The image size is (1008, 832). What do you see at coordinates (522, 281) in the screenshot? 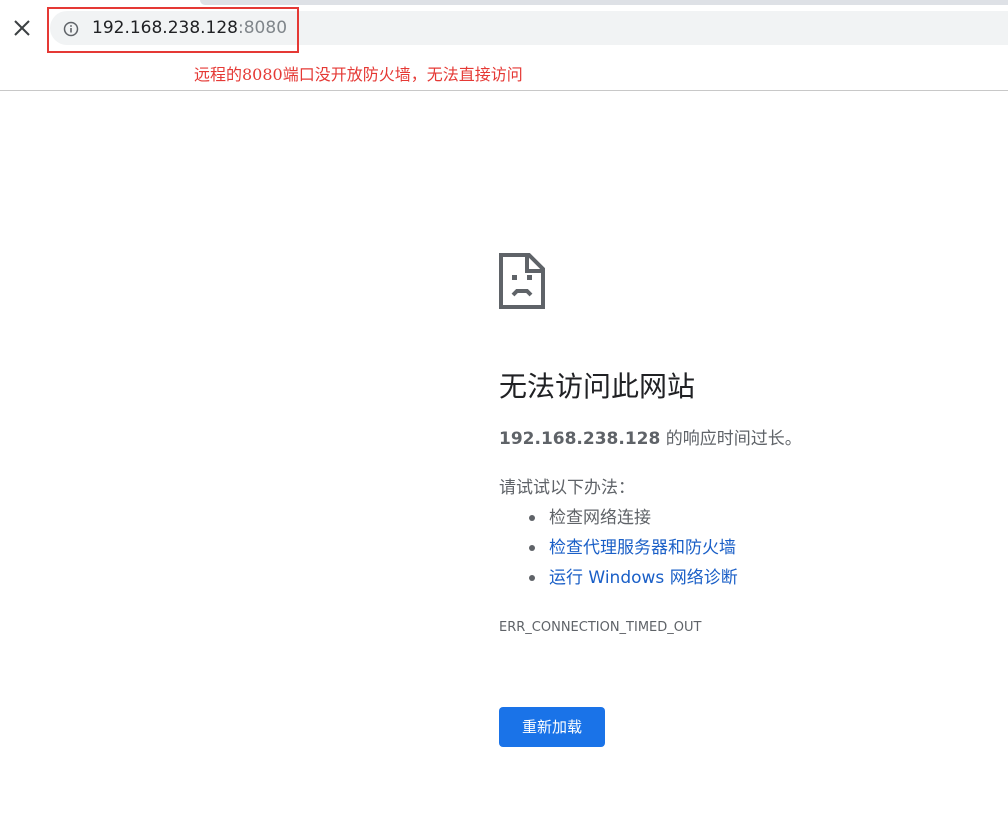
I see `sad-document-icon` at bounding box center [522, 281].